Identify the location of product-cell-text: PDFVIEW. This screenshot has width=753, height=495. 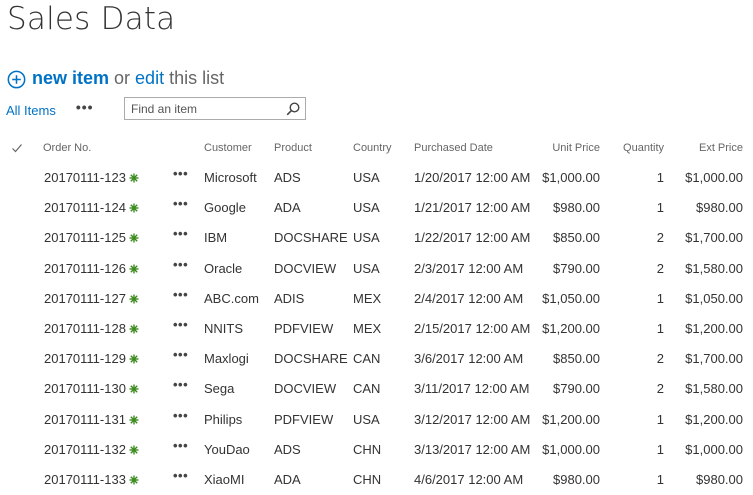
(304, 328).